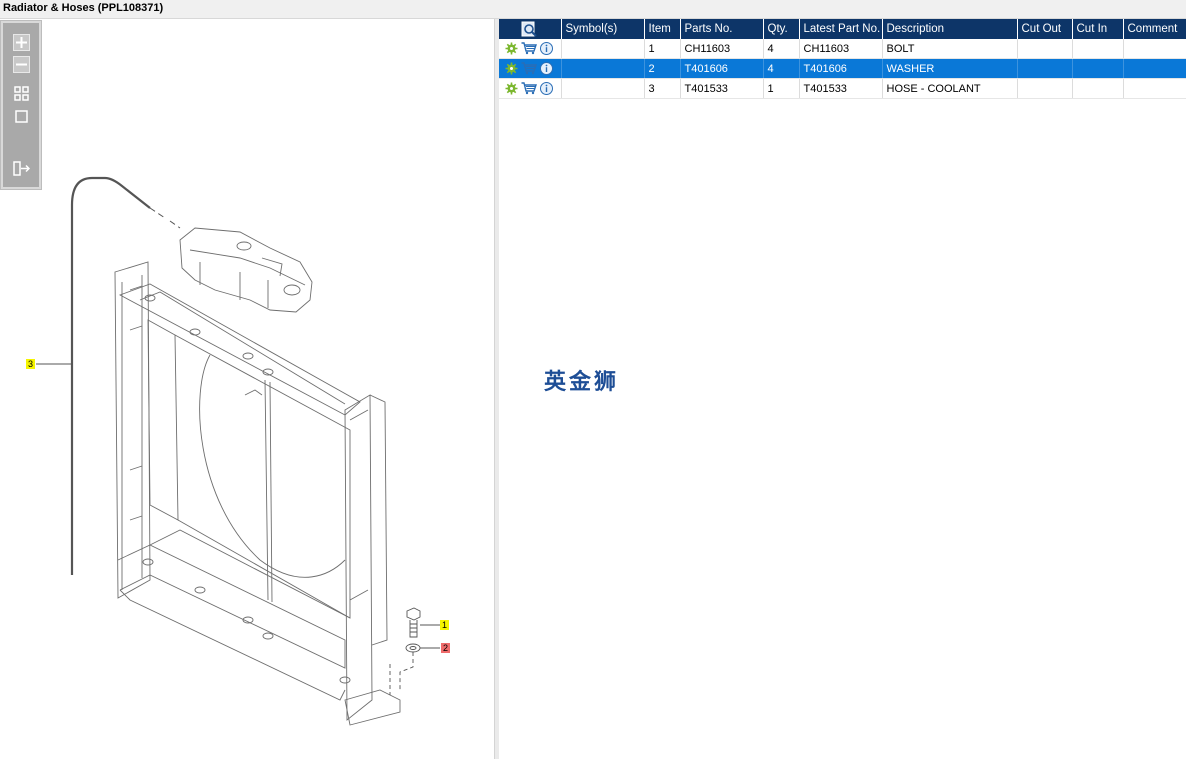 This screenshot has width=1186, height=759. I want to click on column-header-find, so click(530, 29).